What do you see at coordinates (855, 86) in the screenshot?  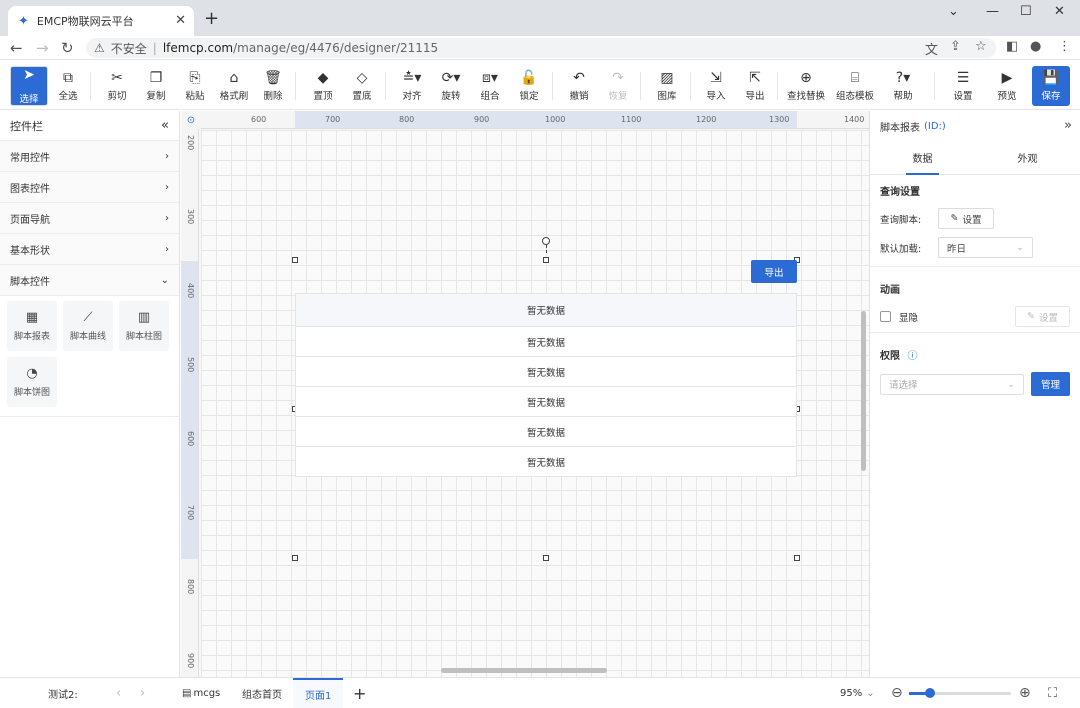 I see `templates-button: ⌸ 组态模板` at bounding box center [855, 86].